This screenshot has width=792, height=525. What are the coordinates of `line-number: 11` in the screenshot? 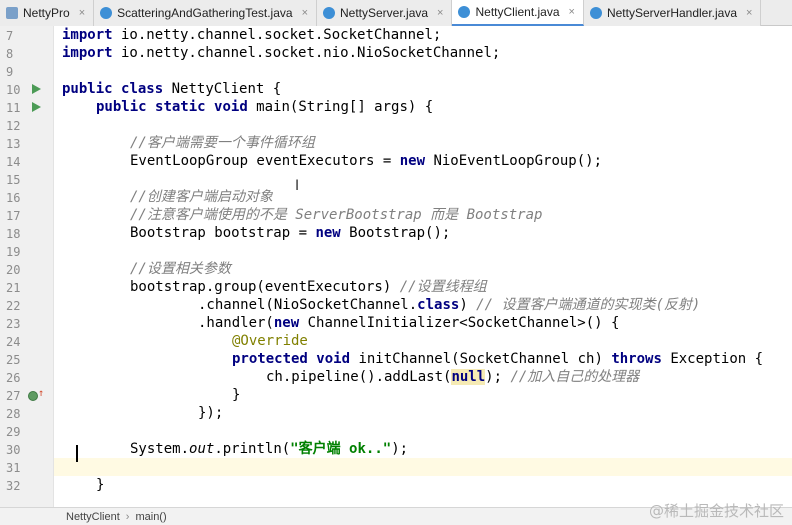 It's located at (13, 108).